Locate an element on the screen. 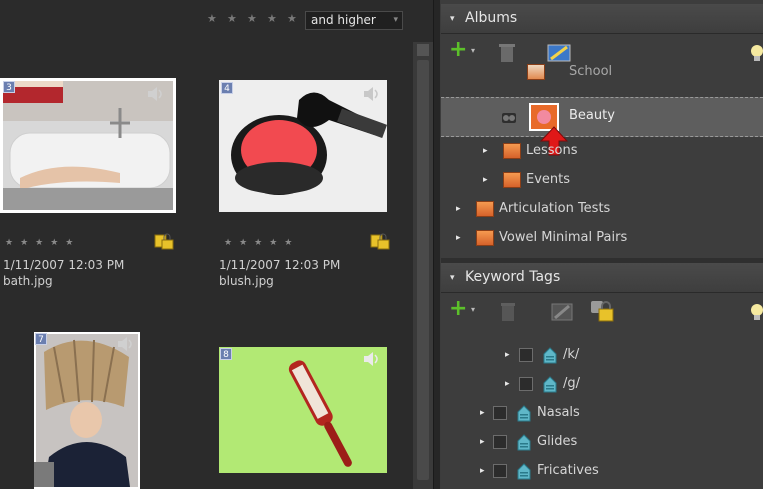 This screenshot has height=489, width=763. album-label: Beauty is located at coordinates (592, 115).